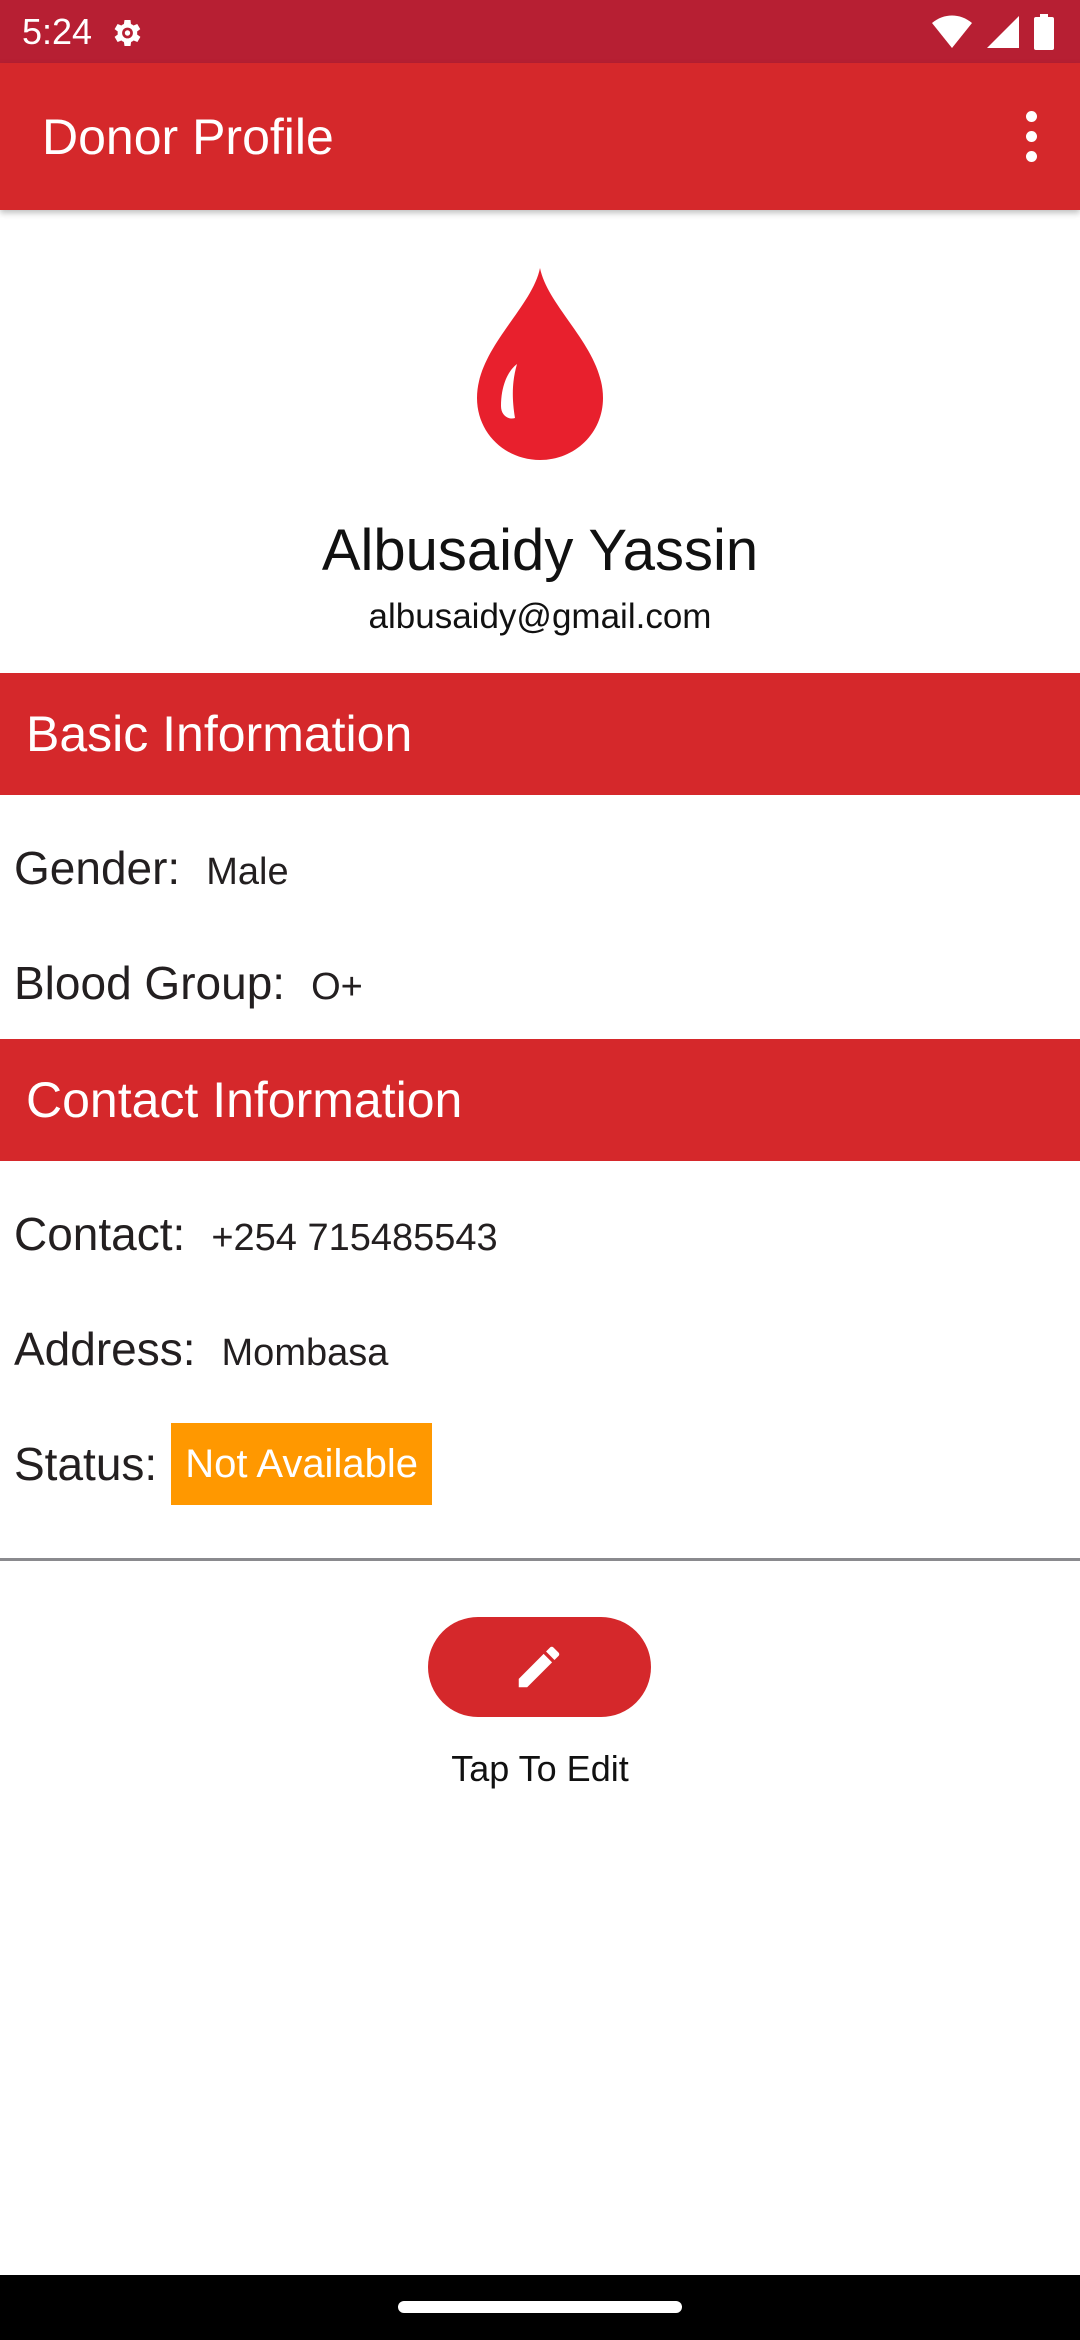  I want to click on battery-icon, so click(1044, 32).